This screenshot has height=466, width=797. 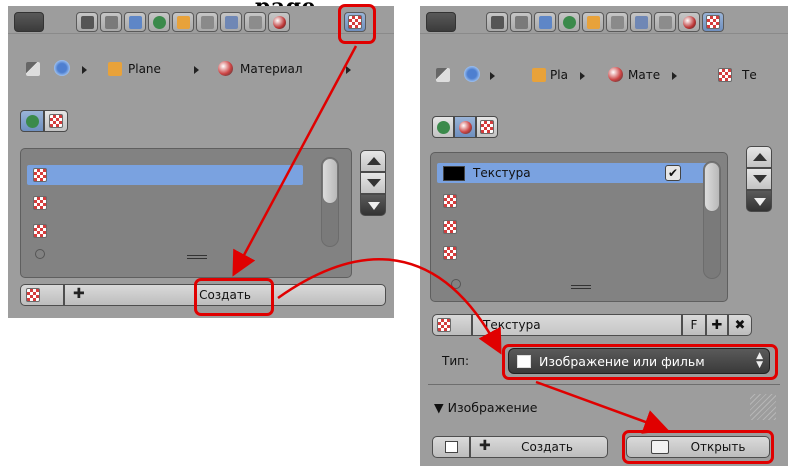 I want to click on image-section-header: ▼ Изображение, so click(x=486, y=407).